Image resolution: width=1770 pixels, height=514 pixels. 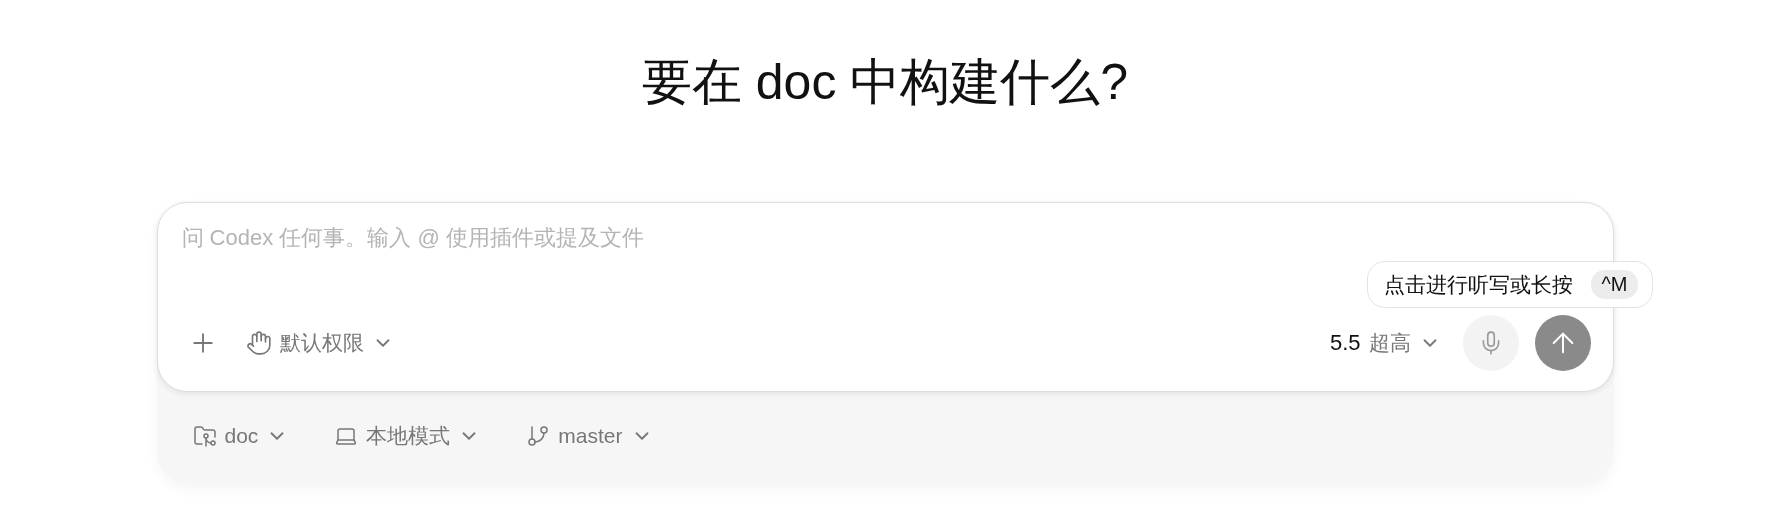 What do you see at coordinates (531, 238) in the screenshot?
I see `prompt-input: 问 Codex 任何事。输入 @ 使用插件或提及文件` at bounding box center [531, 238].